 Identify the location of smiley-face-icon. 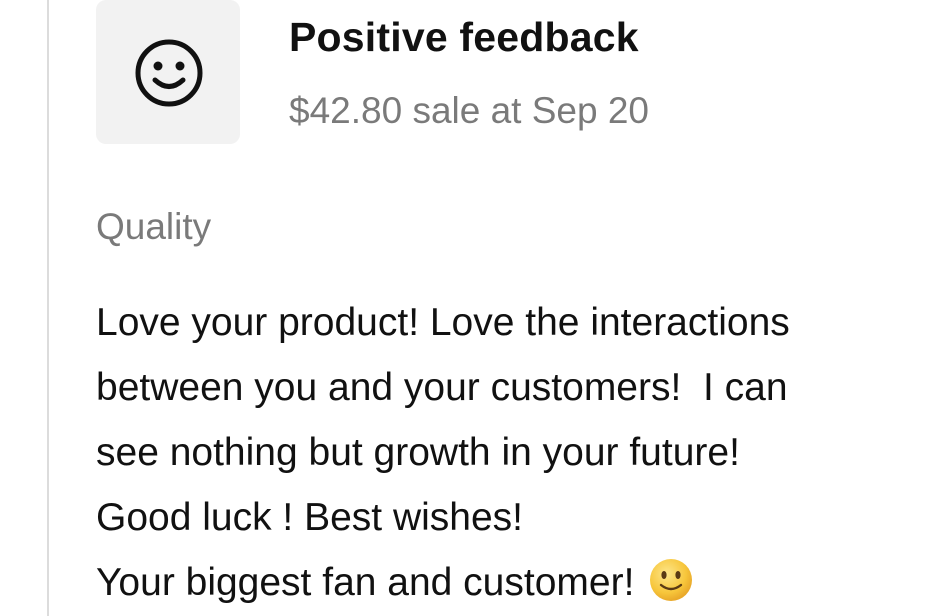
(169, 73).